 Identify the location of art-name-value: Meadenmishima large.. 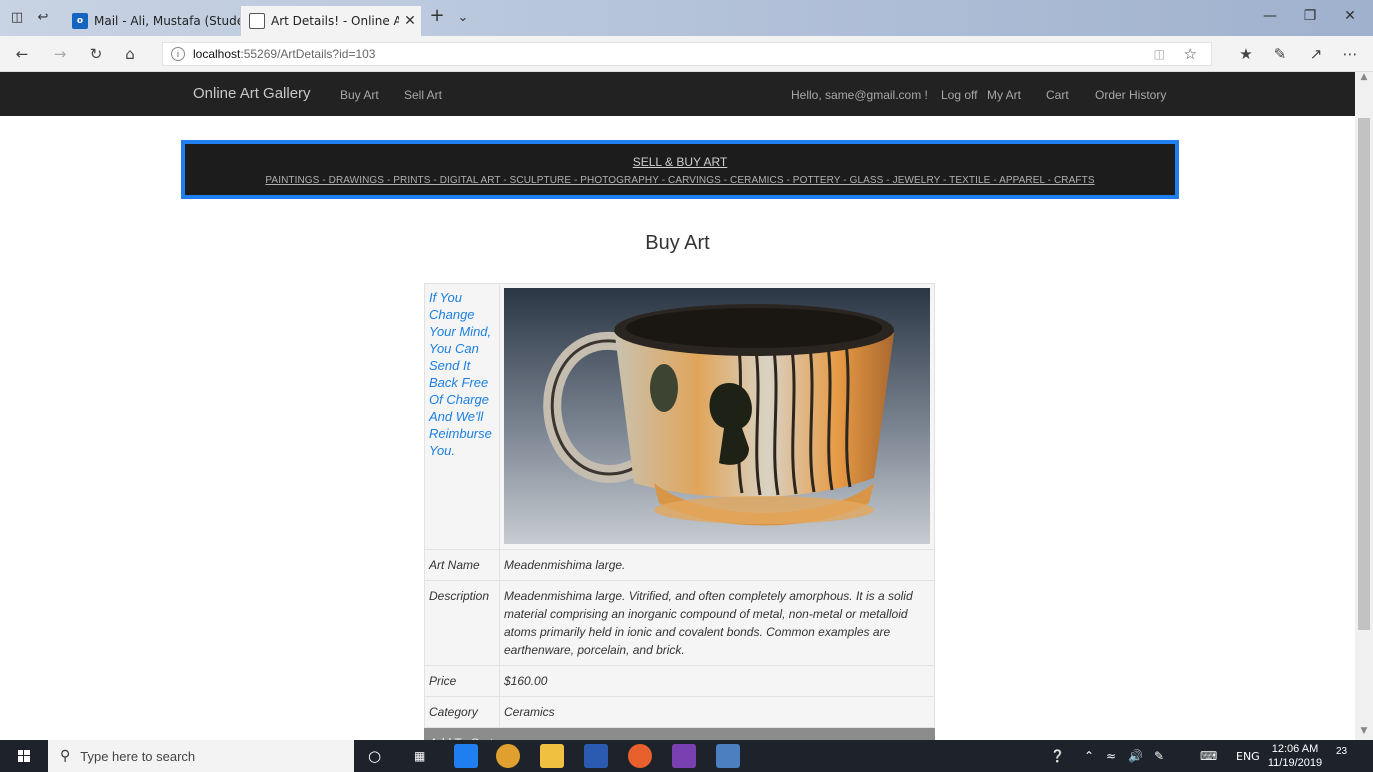
(717, 565).